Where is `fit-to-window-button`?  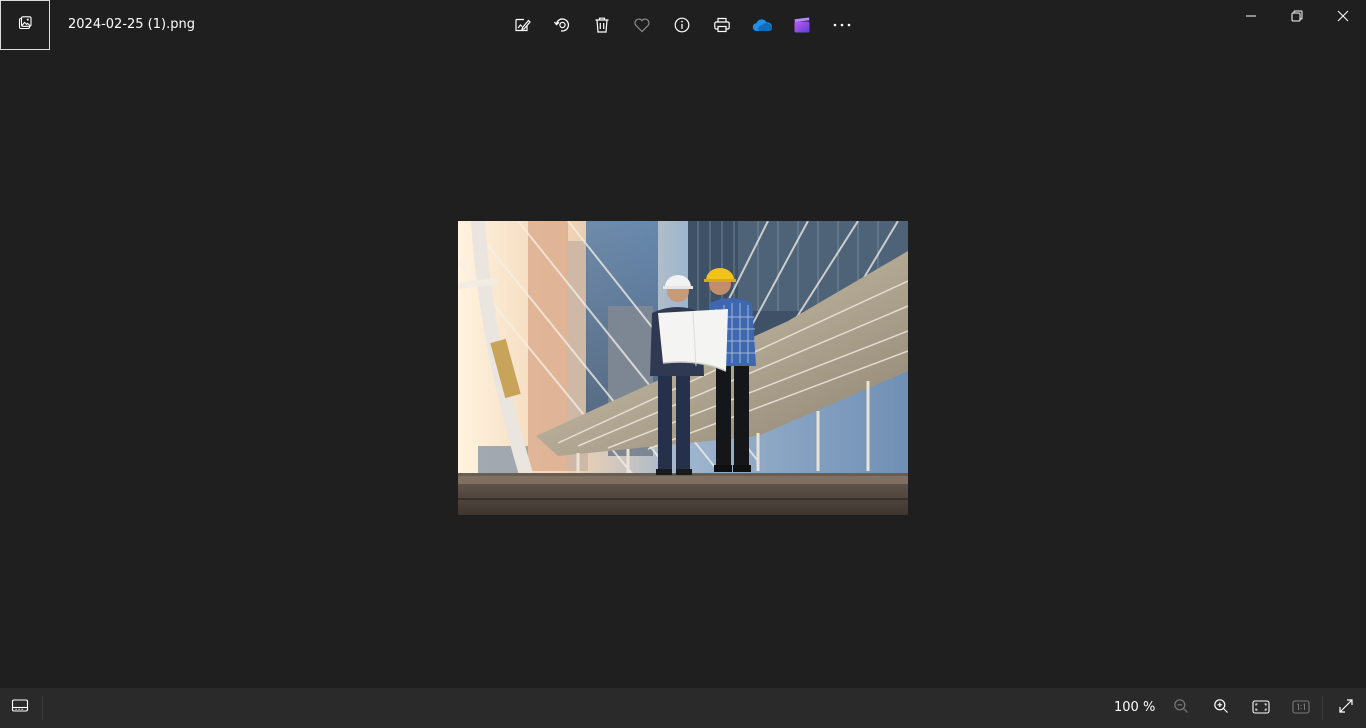 fit-to-window-button is located at coordinates (1261, 708).